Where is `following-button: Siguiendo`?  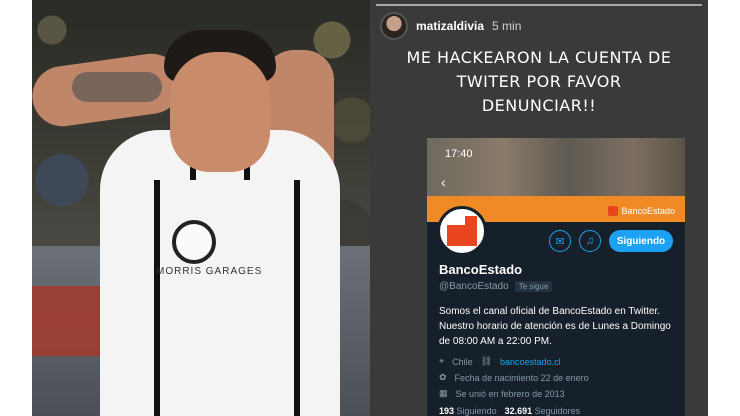 following-button: Siguiendo is located at coordinates (641, 241).